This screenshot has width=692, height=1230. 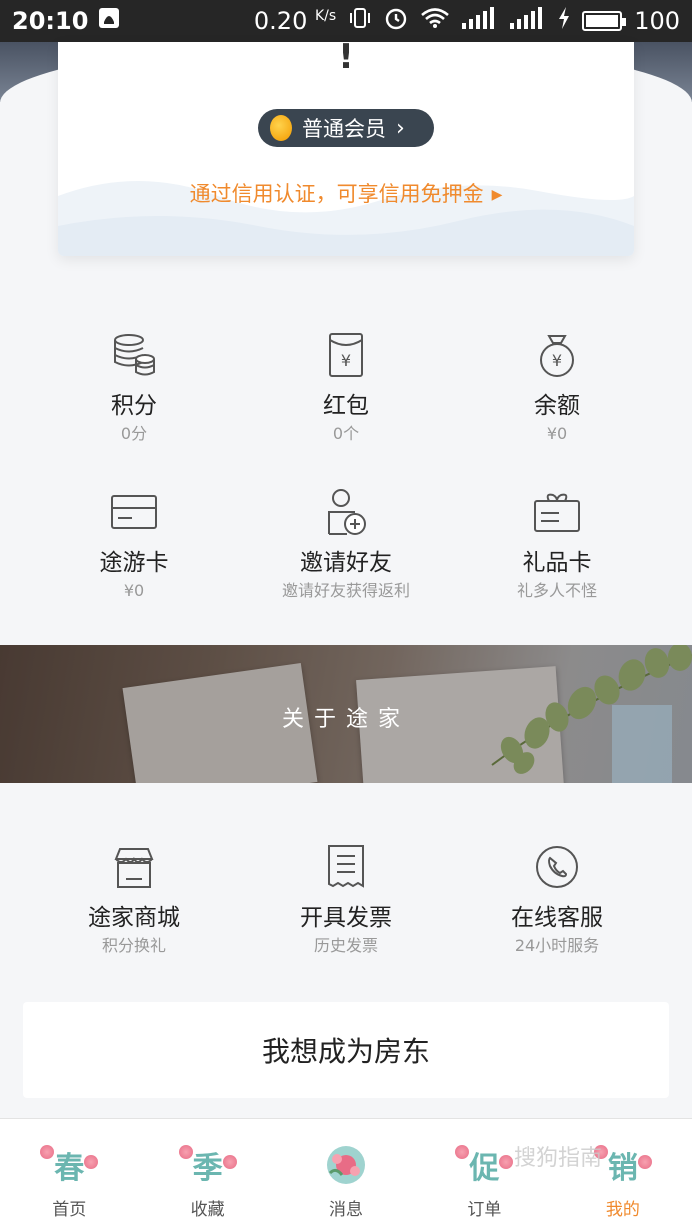 I want to click on balance-label: 余额, so click(x=557, y=406).